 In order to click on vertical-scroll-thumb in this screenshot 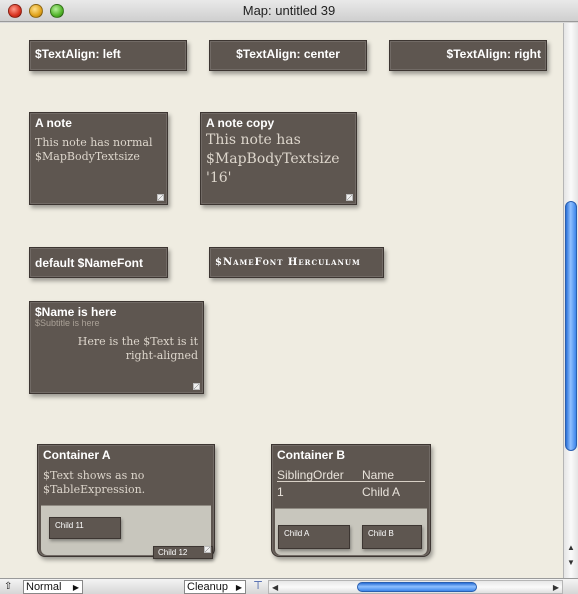, I will do `click(571, 326)`.